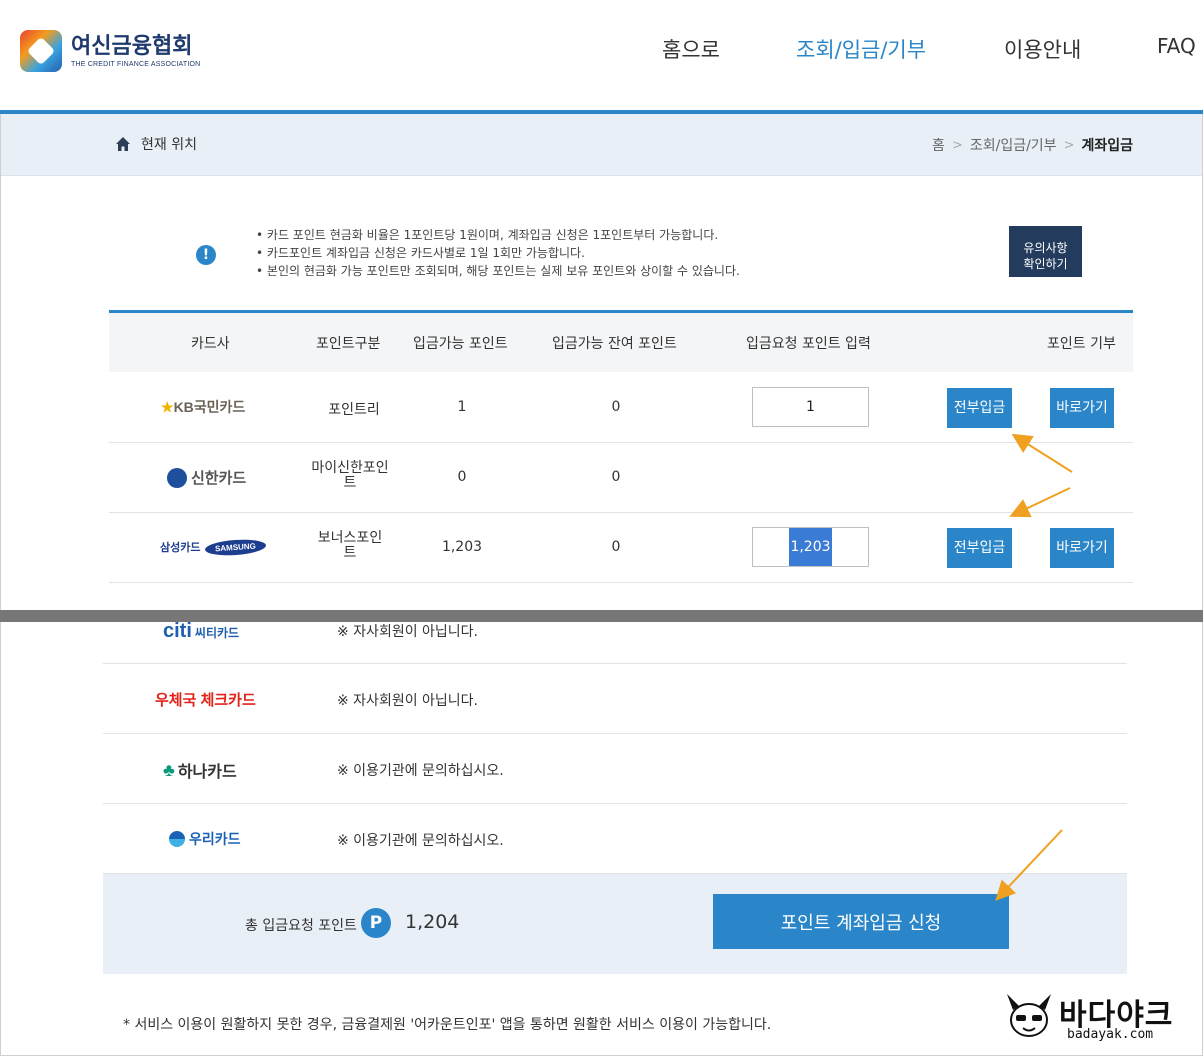 This screenshot has height=1056, width=1203. What do you see at coordinates (1098, 1018) in the screenshot?
I see `watermark: 바다야크 badayak.com` at bounding box center [1098, 1018].